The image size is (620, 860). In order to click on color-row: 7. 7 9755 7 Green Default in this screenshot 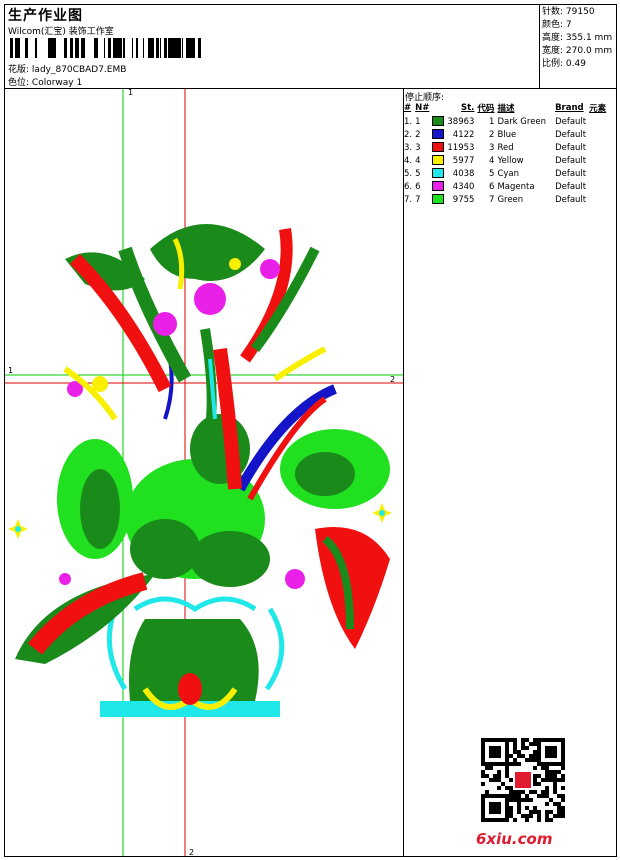, I will do `click(495, 199)`.